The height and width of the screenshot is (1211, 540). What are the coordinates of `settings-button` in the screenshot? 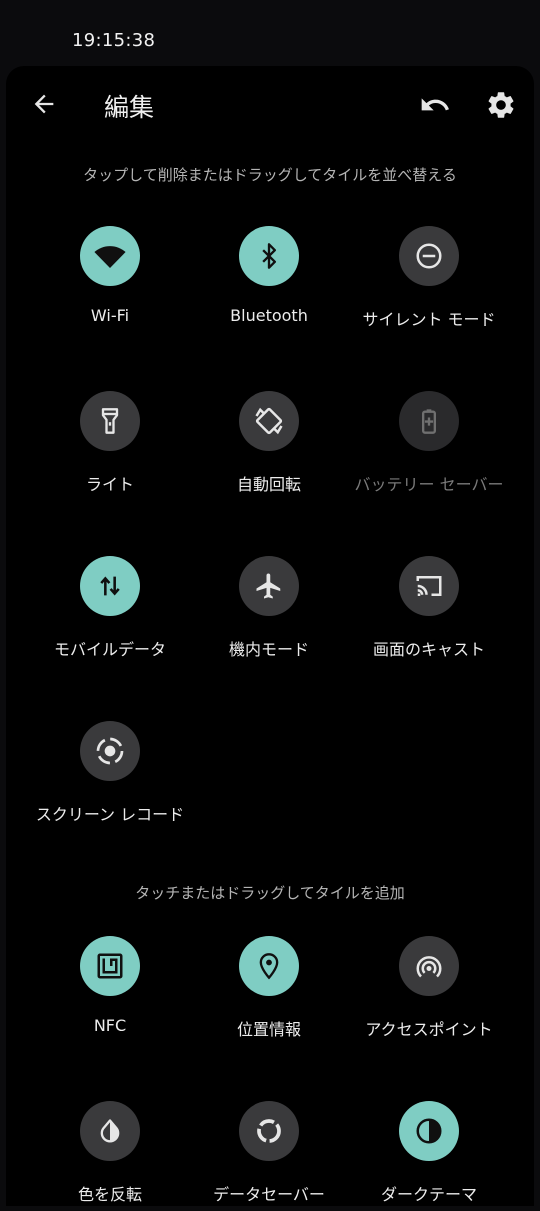 It's located at (501, 105).